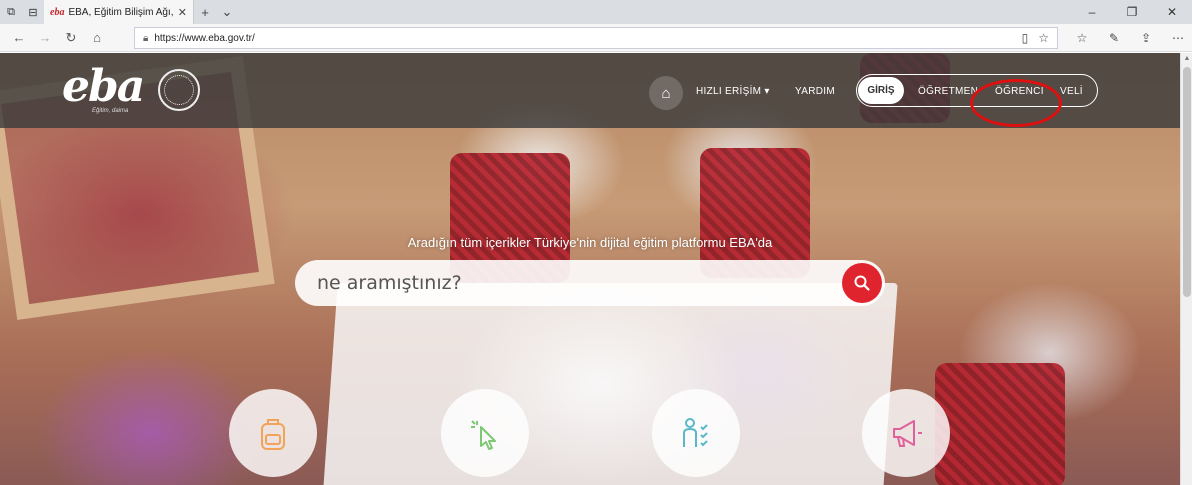 The image size is (1192, 485). I want to click on favorite-star-icon: ☆, so click(1043, 38).